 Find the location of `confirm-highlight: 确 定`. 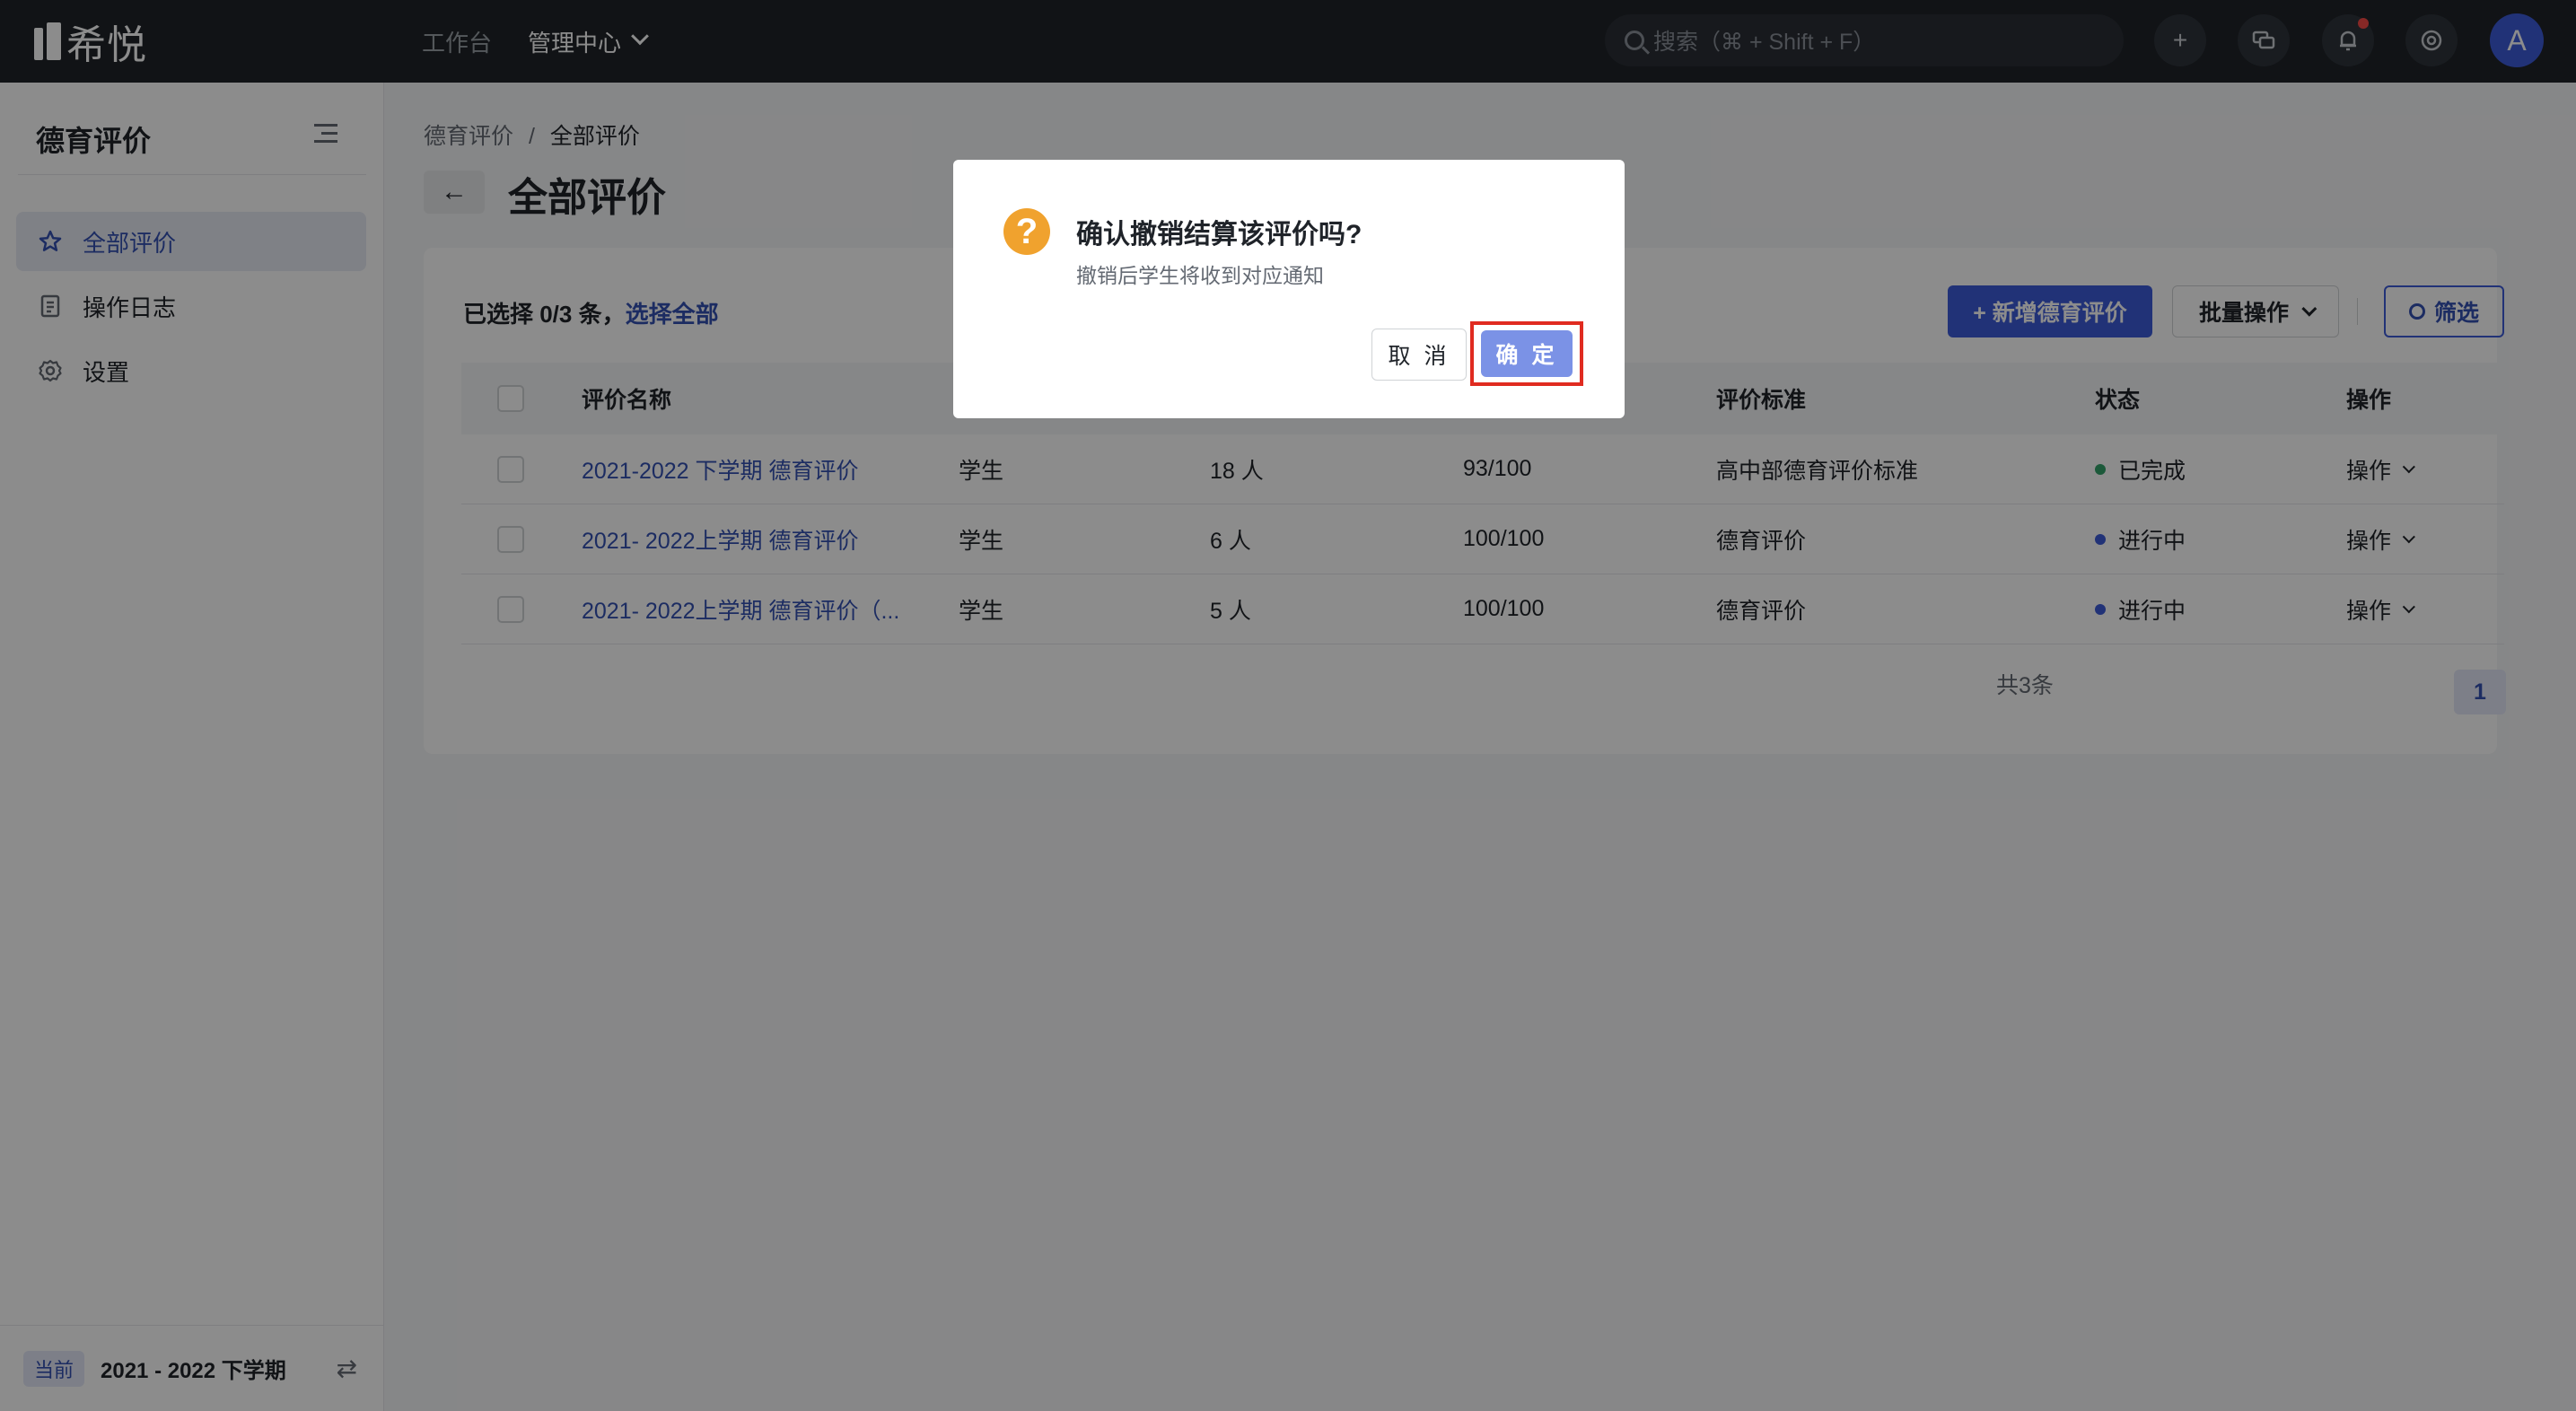

confirm-highlight: 确 定 is located at coordinates (1526, 354).